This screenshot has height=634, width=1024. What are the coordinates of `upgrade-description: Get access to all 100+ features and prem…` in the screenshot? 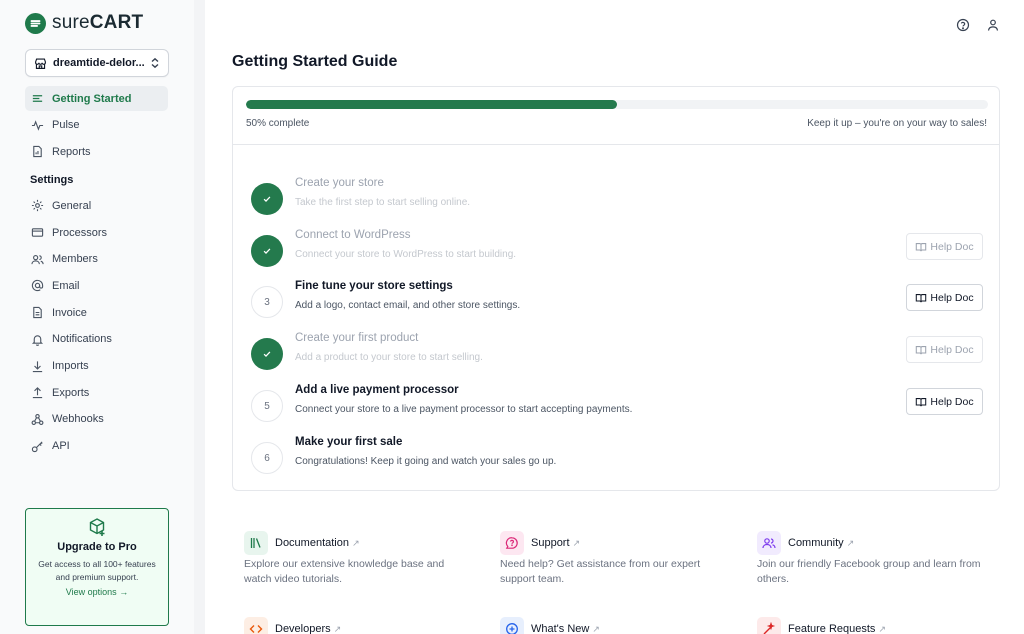 It's located at (97, 570).